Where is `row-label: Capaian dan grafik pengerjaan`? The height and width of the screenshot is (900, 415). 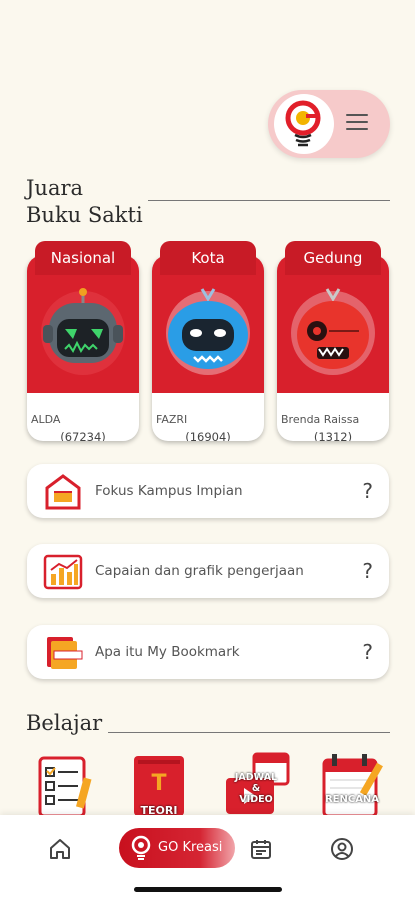
row-label: Capaian dan grafik pengerjaan is located at coordinates (199, 571).